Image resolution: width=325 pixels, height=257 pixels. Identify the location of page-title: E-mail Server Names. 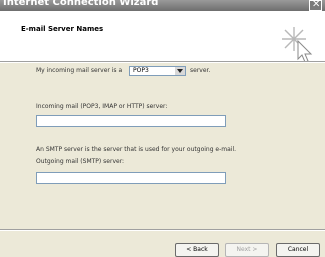
(62, 29).